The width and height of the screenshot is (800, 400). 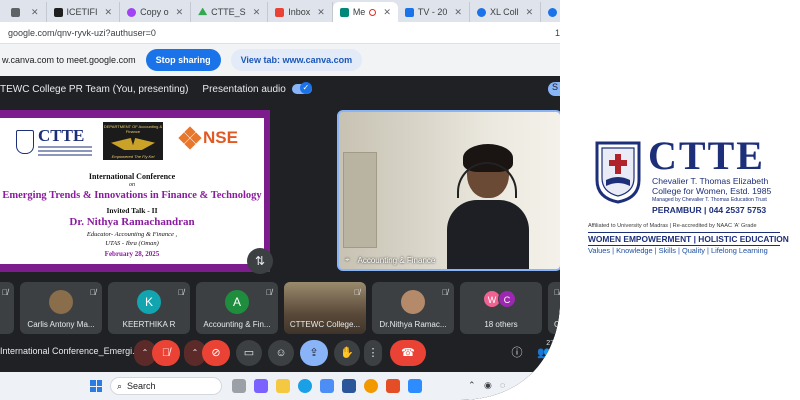 I want to click on meet-icon, so click(x=344, y=12).